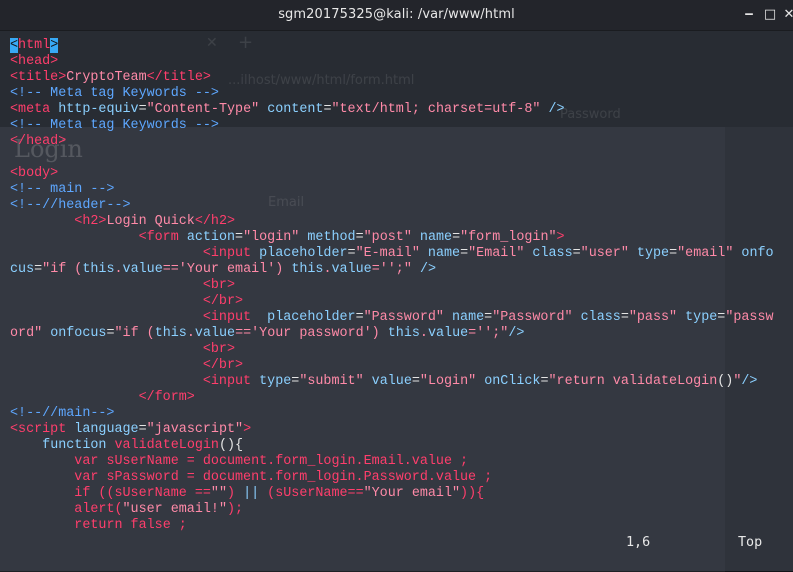 The width and height of the screenshot is (793, 572). Describe the element at coordinates (131, 429) in the screenshot. I see `code-line: <script language="javascript">` at that location.